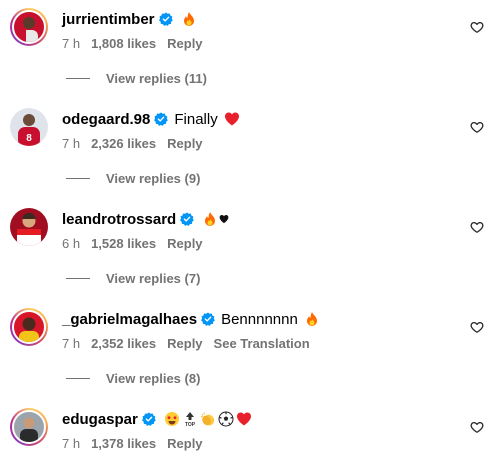 The height and width of the screenshot is (468, 496). What do you see at coordinates (248, 38) in the screenshot?
I see `comment-item: jurrientimber 7 h 1,808 likes Reply` at bounding box center [248, 38].